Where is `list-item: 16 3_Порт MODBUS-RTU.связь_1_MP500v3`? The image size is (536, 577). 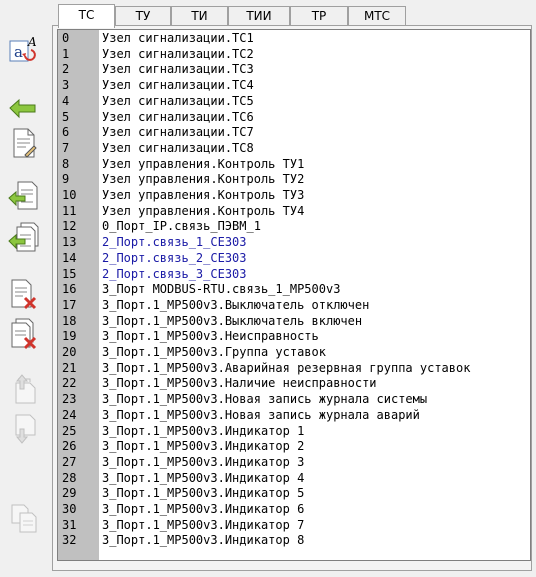 list-item: 16 3_Порт MODBUS-RTU.связь_1_MP500v3 is located at coordinates (294, 290).